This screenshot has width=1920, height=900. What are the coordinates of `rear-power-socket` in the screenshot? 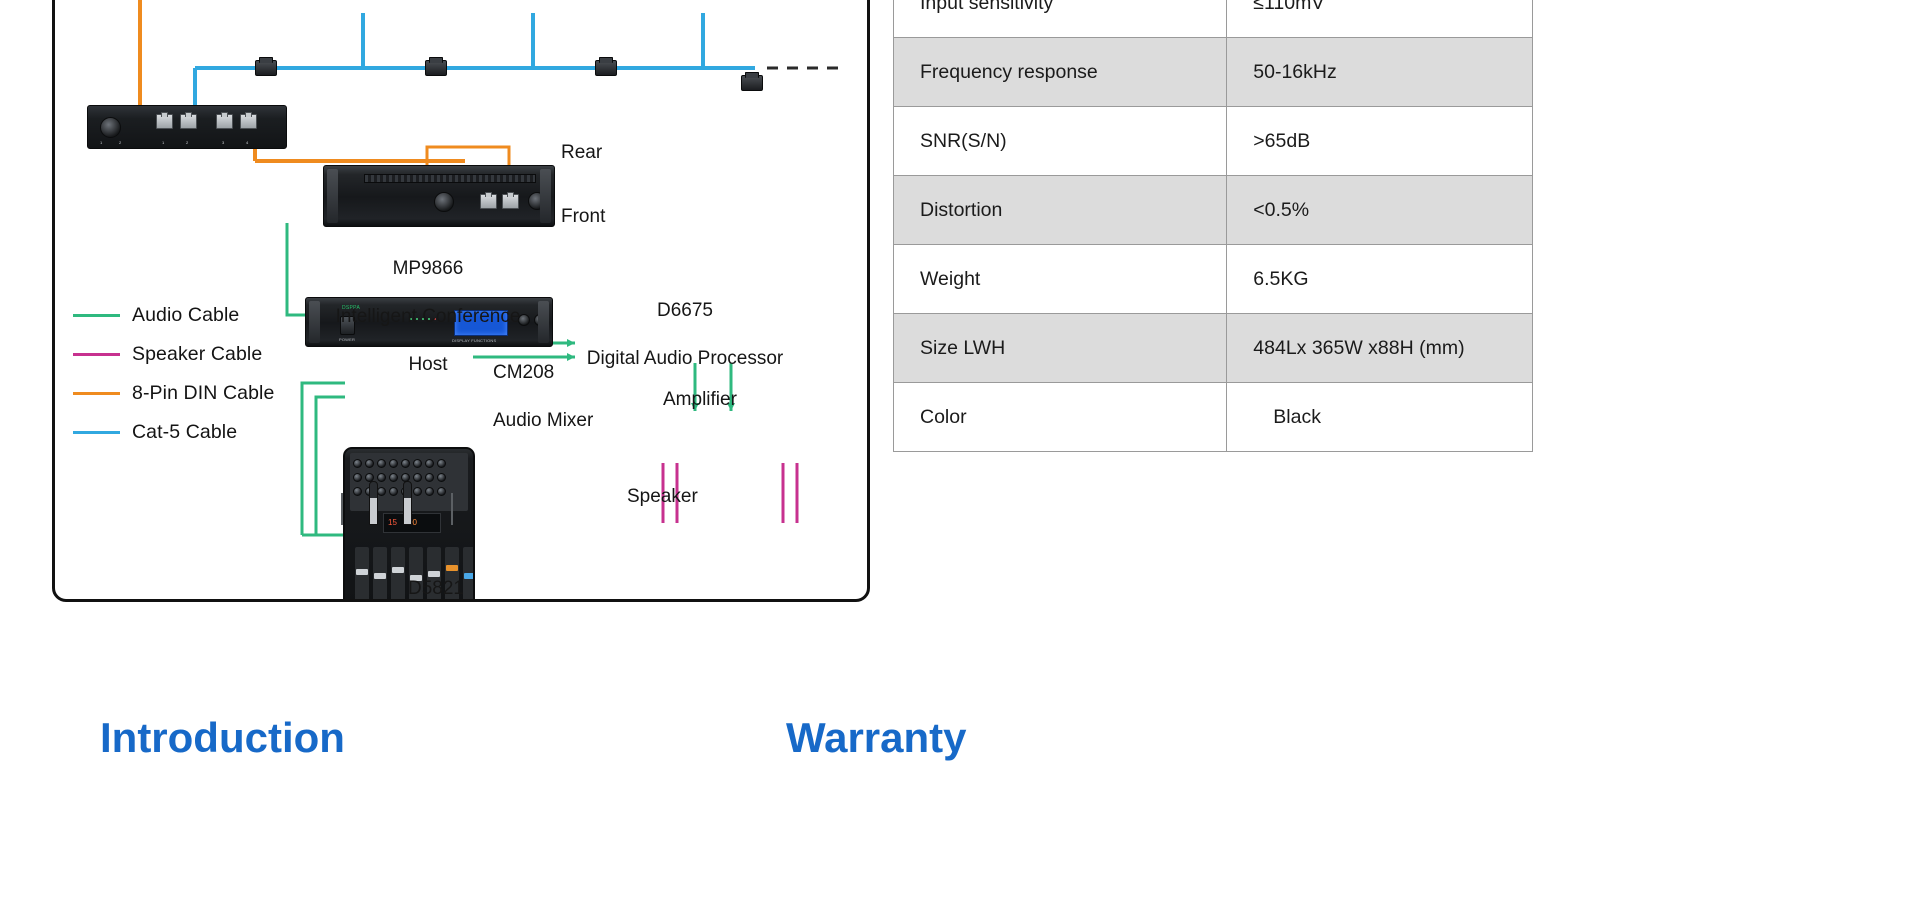 It's located at (537, 201).